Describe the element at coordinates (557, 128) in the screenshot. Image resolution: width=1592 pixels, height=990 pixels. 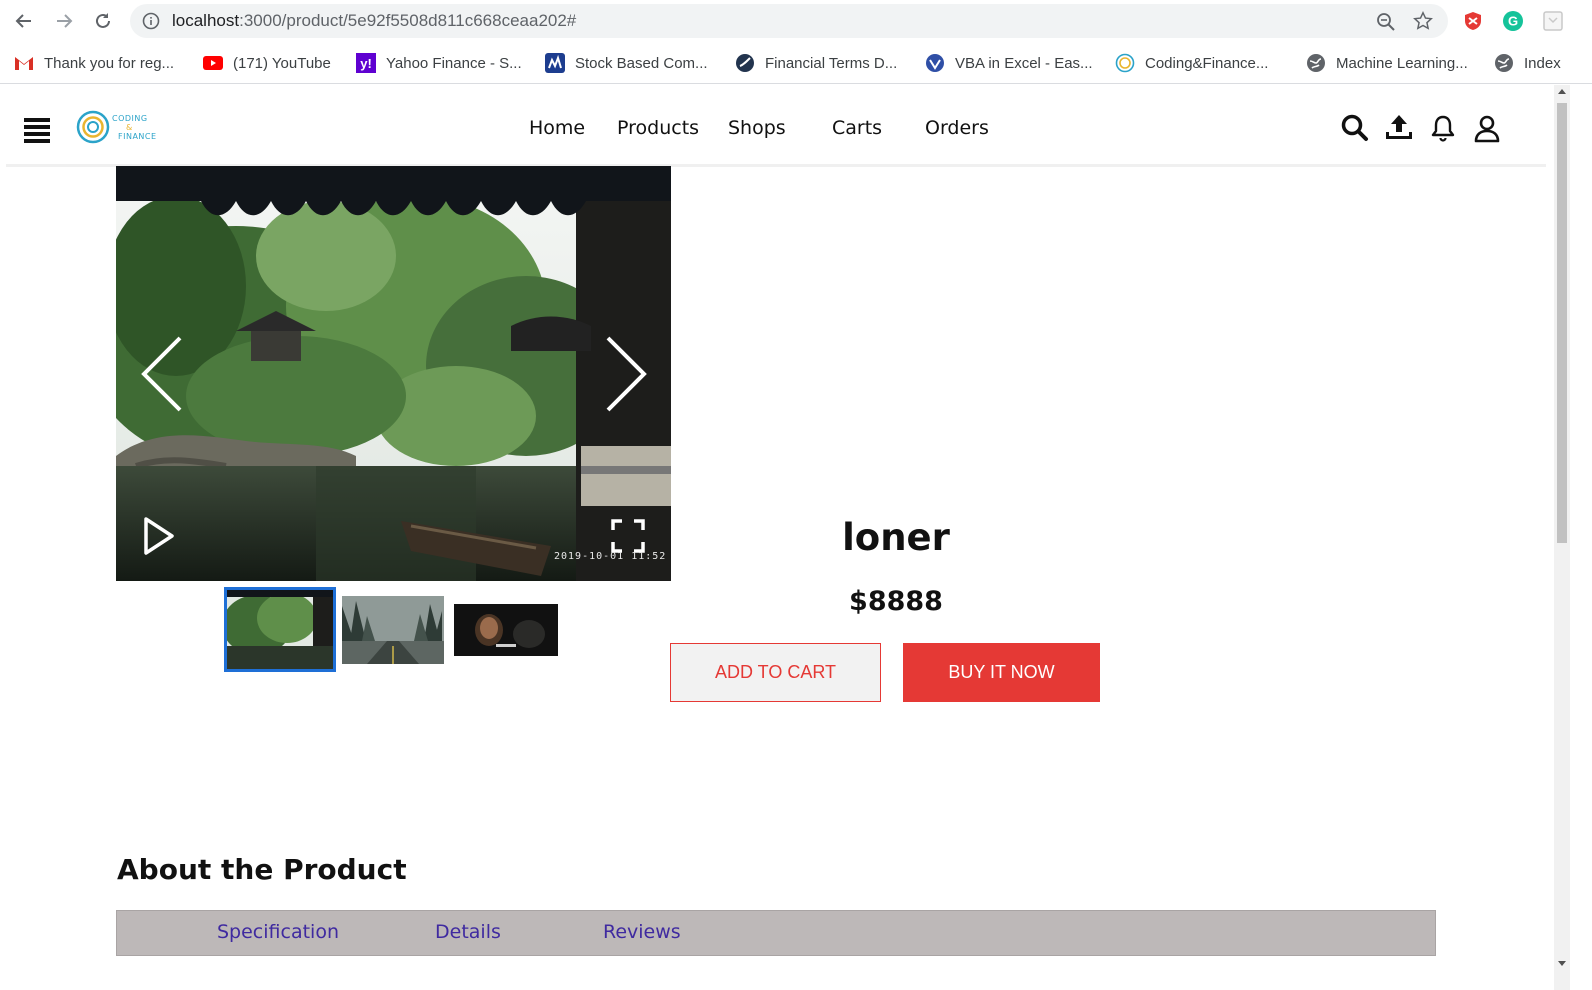
I see `nav-home: Home` at that location.